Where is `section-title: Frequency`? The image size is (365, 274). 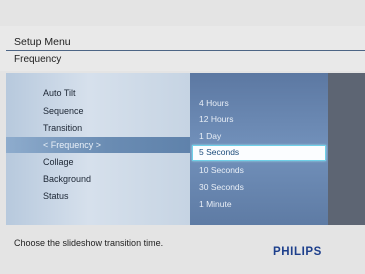 section-title: Frequency is located at coordinates (38, 59).